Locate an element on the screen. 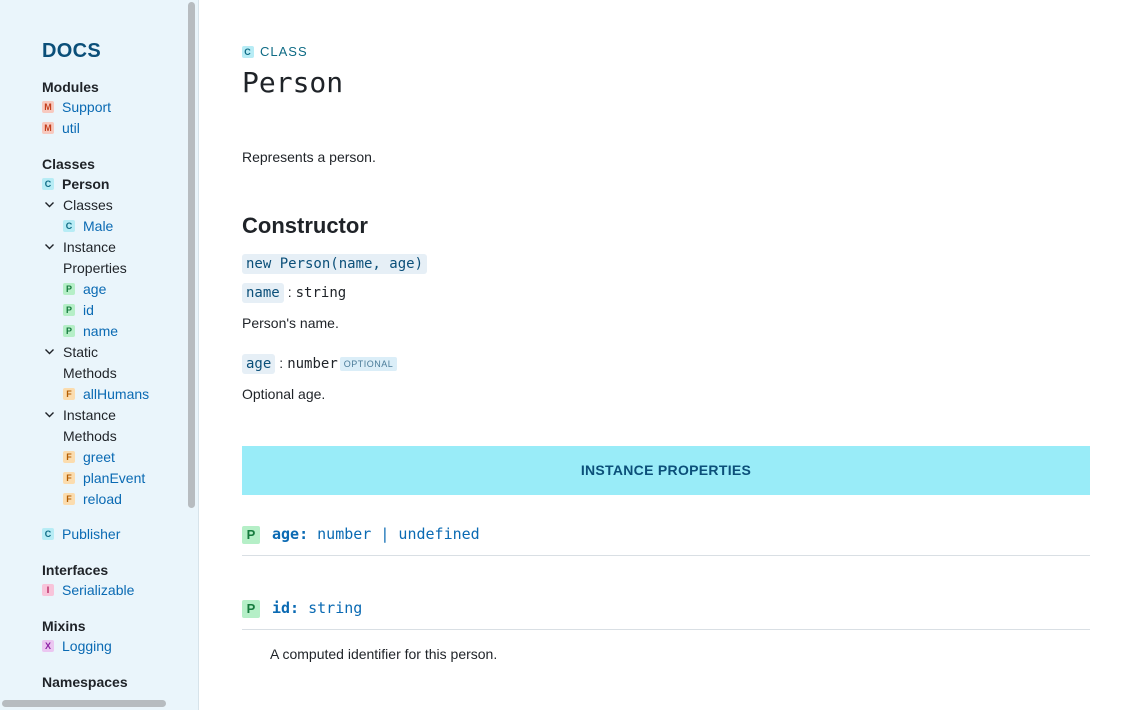  tree-group-instance-properties-line2: Properties is located at coordinates (95, 268).